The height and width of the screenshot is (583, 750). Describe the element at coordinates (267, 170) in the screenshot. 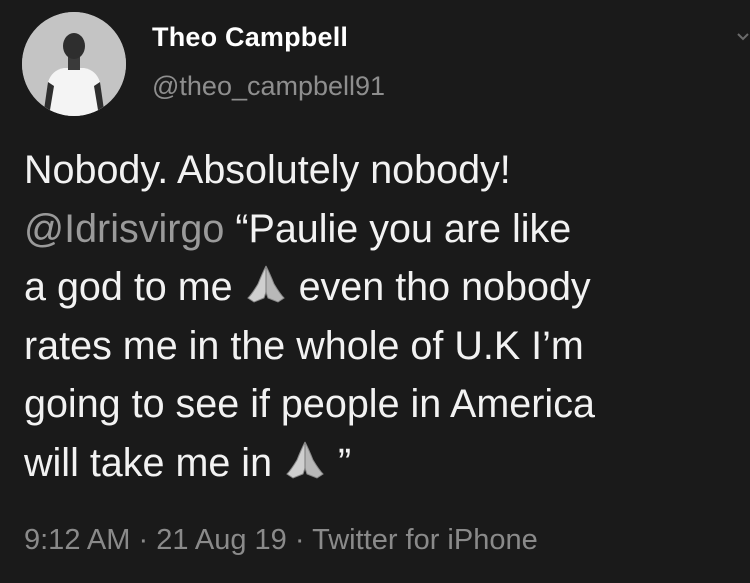

I see `tweet-line: Nobody. Absolutely nobody!` at that location.